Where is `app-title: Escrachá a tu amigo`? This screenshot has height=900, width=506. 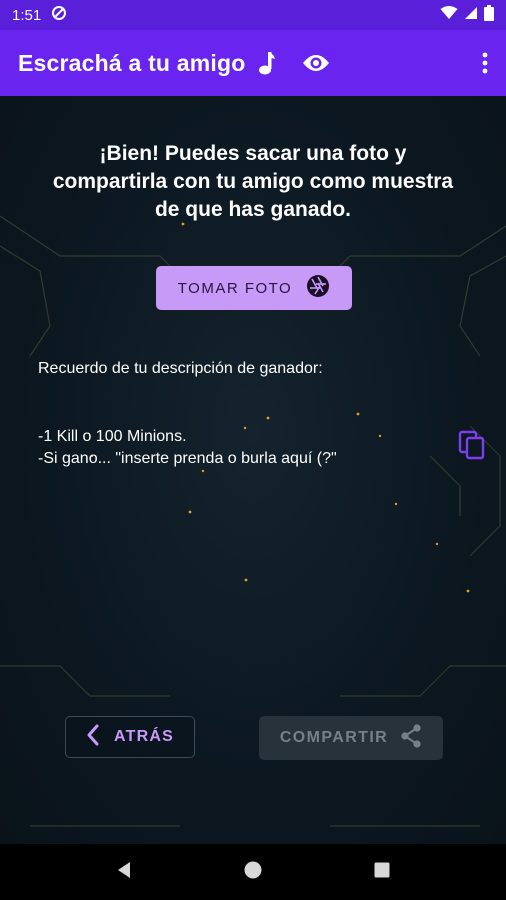 app-title: Escrachá a tu amigo is located at coordinates (132, 62).